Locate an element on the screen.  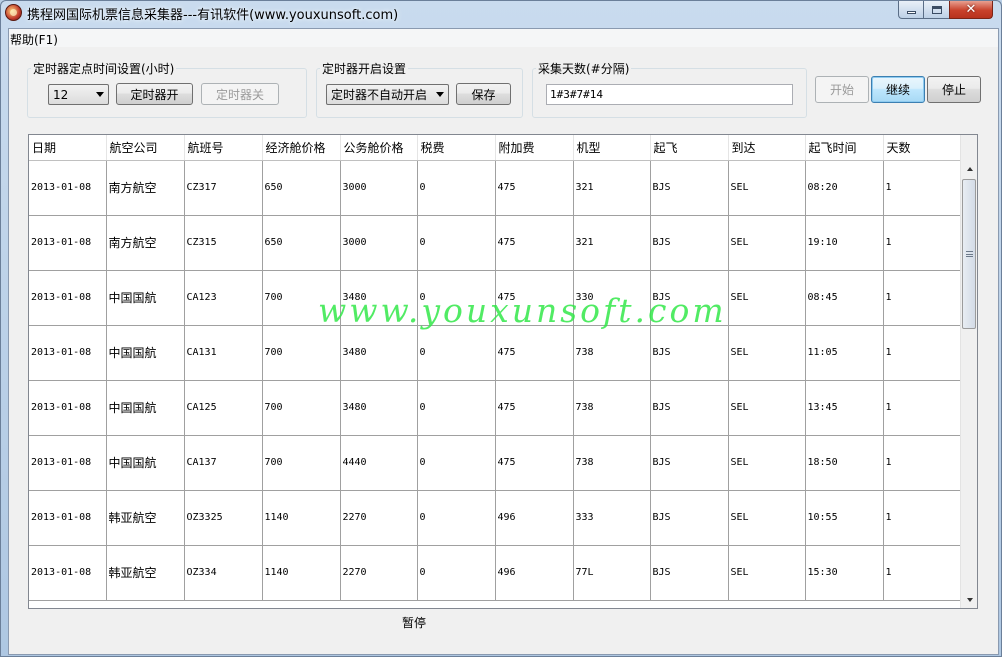
minimize-button is located at coordinates (911, 10).